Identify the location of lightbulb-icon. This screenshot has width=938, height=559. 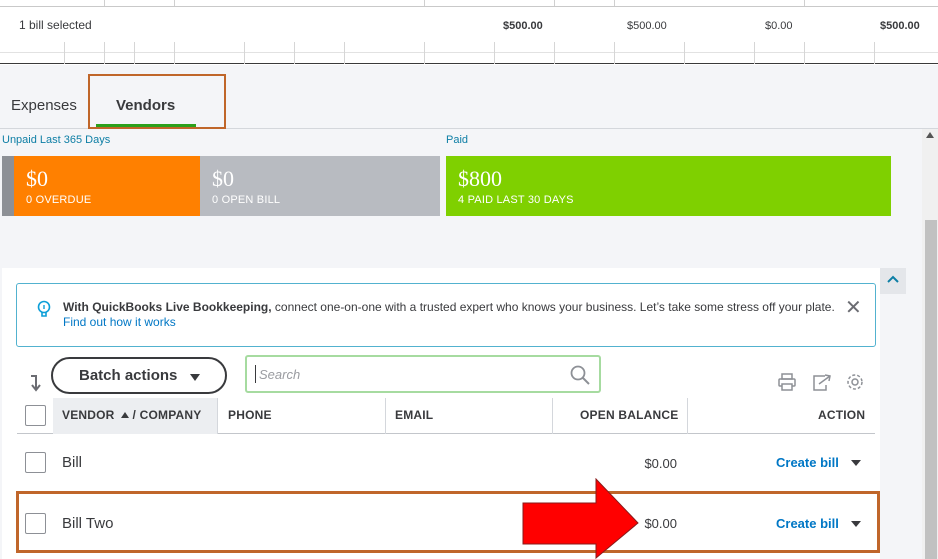
(44, 308).